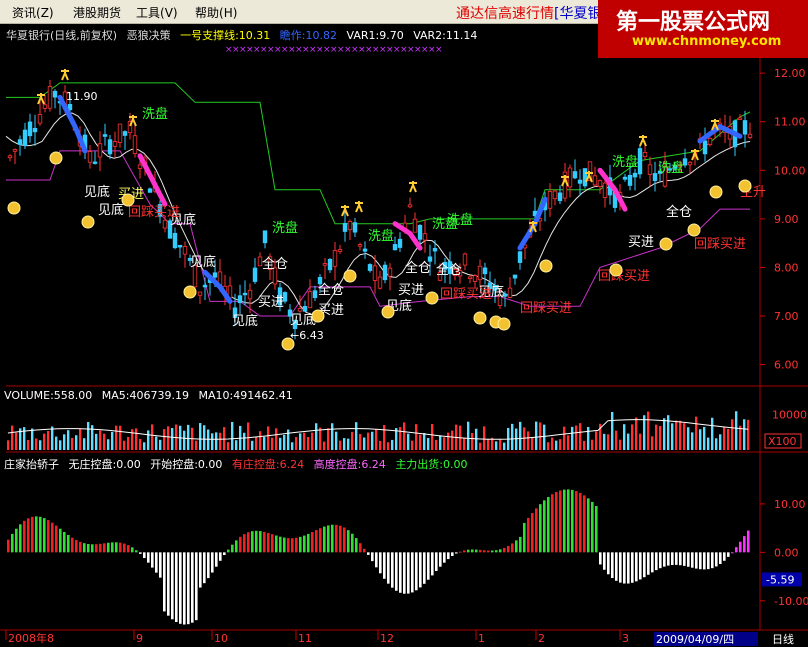 Image resolution: width=808 pixels, height=647 pixels. I want to click on menu-item-tools: 工具(V), so click(157, 12).